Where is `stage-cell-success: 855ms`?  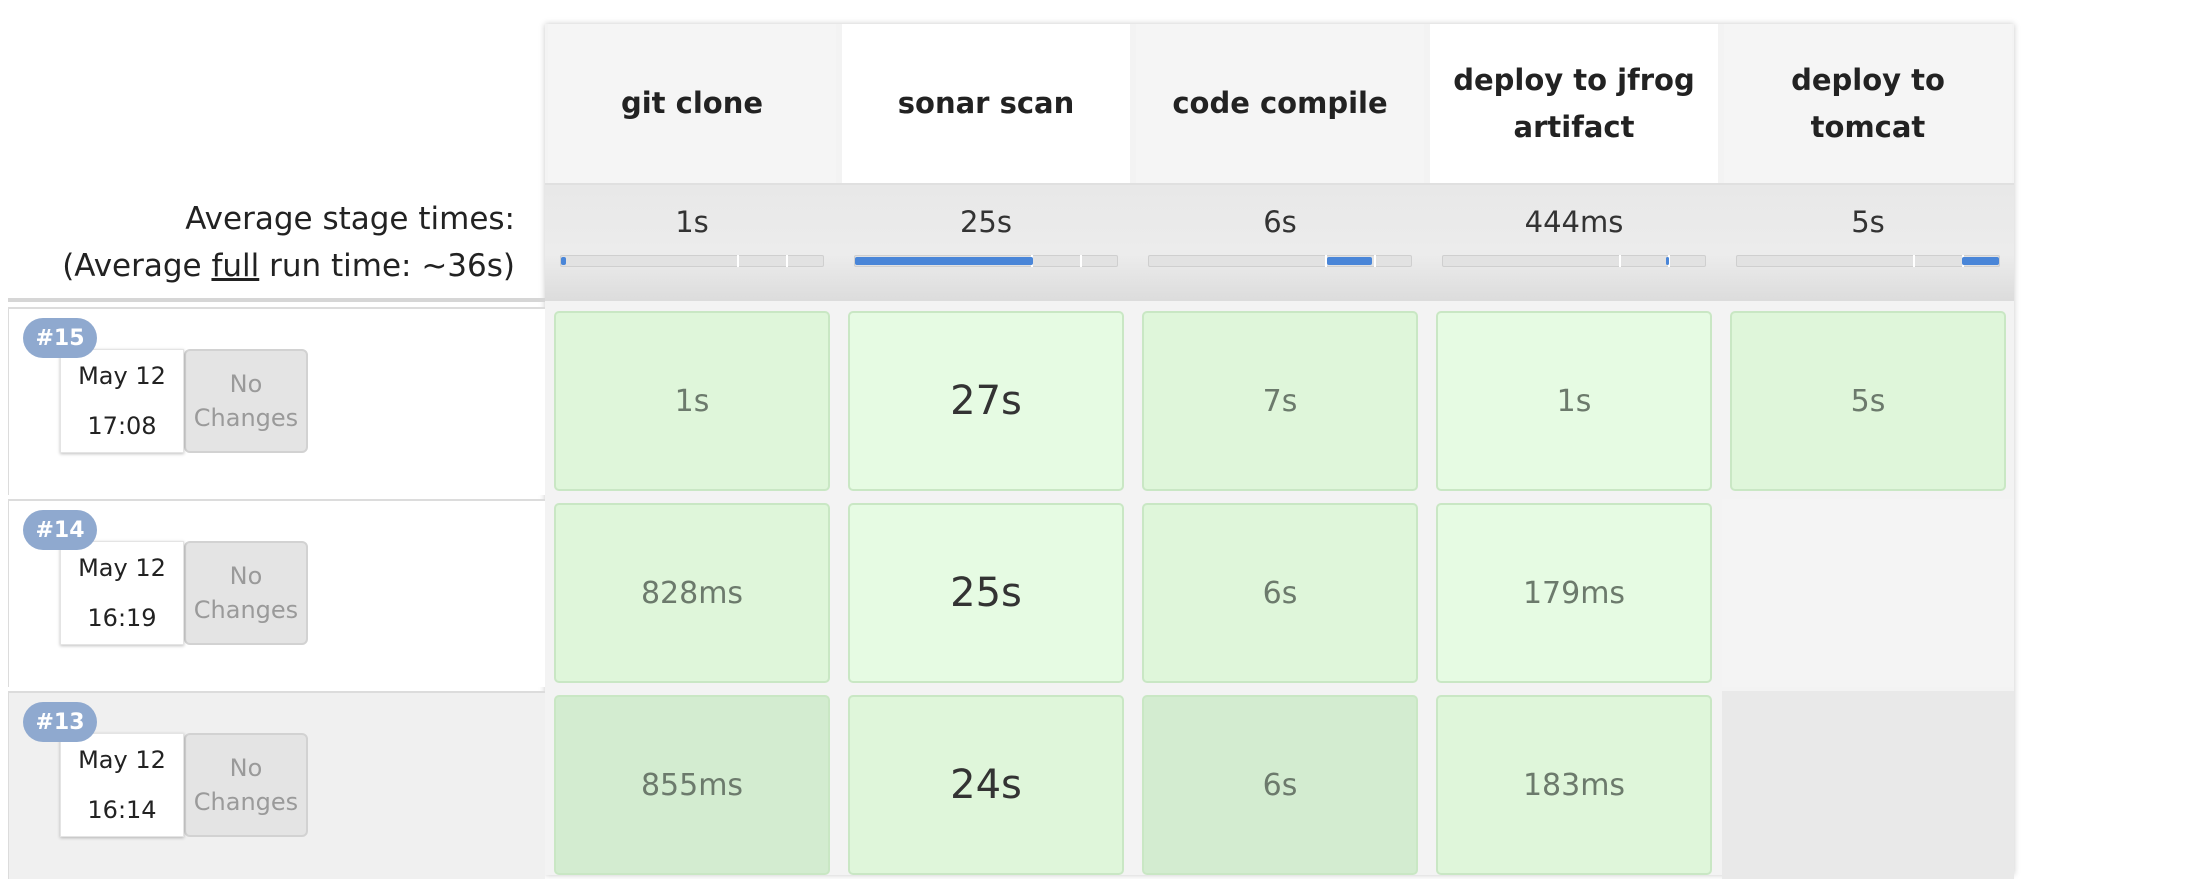 stage-cell-success: 855ms is located at coordinates (692, 785).